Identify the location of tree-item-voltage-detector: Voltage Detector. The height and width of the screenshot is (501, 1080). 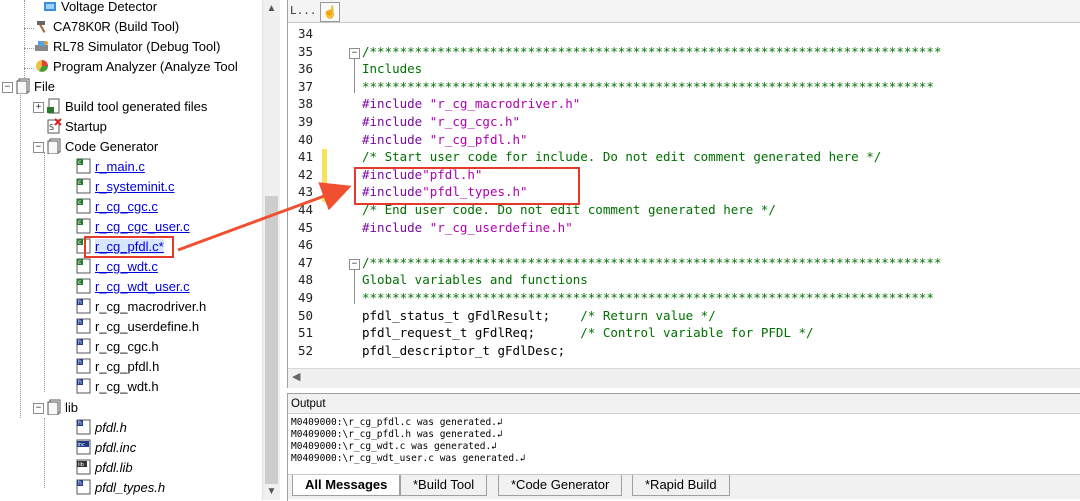
(99, 8).